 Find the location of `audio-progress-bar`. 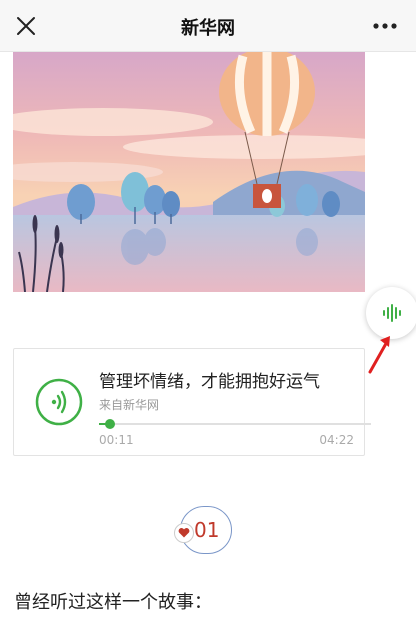

audio-progress-bar is located at coordinates (235, 424).